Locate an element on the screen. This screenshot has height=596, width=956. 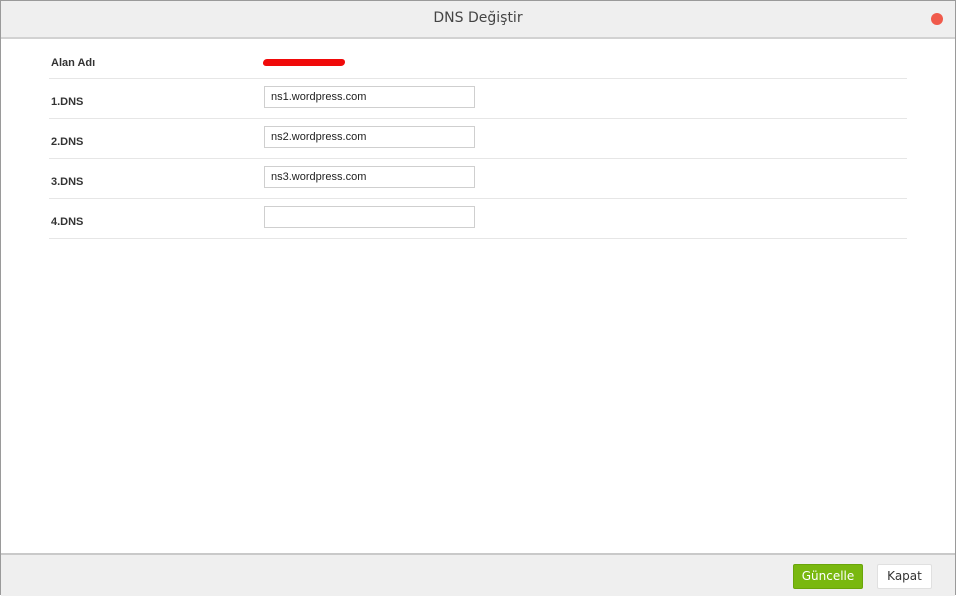
dns2-label: 2.DNS is located at coordinates (67, 142).